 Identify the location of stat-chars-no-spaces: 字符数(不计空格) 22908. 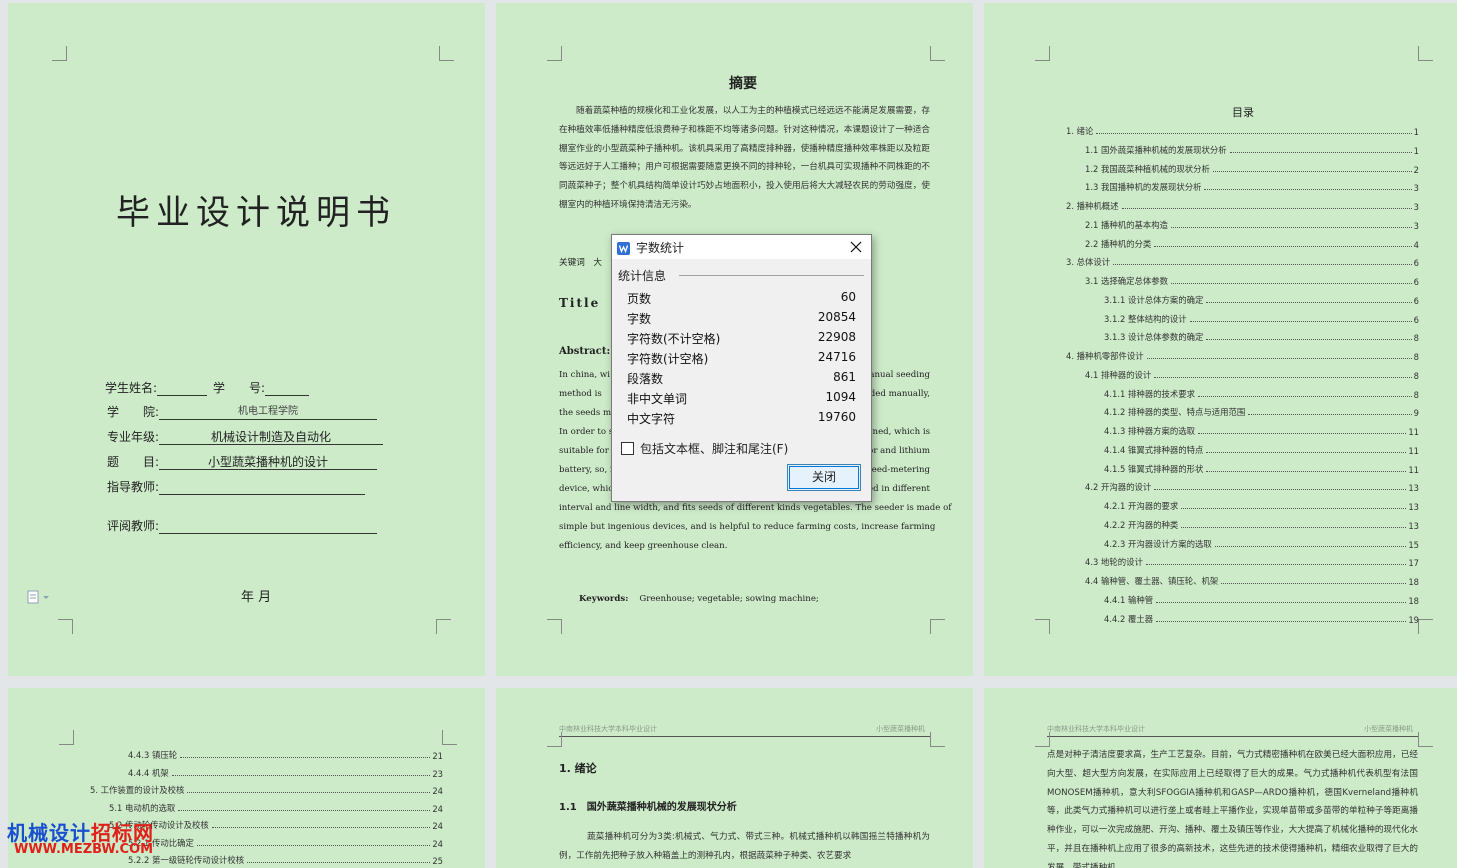
(741, 338).